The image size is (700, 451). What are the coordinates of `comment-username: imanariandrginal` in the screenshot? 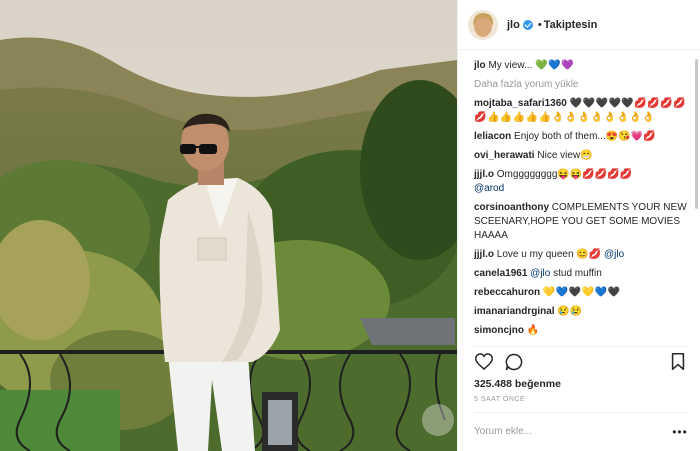 It's located at (514, 311).